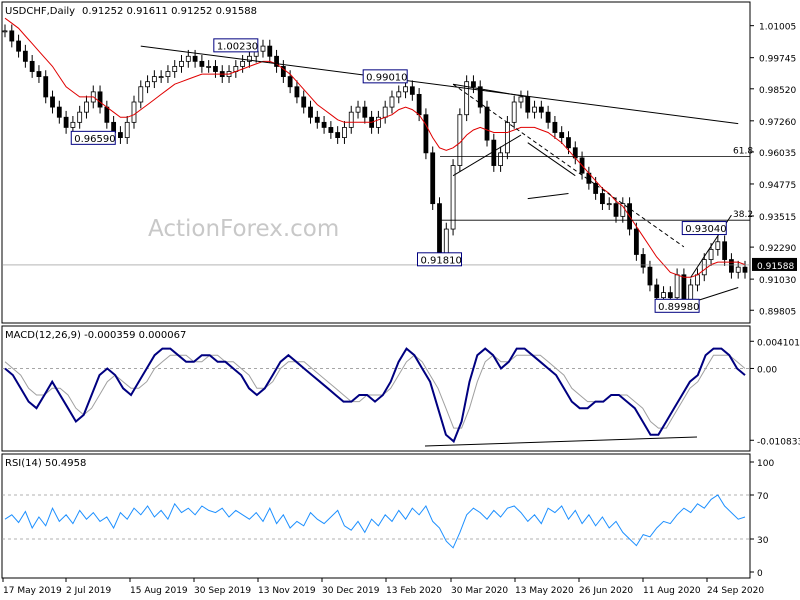  Describe the element at coordinates (777, 60) in the screenshot. I see `price-axis-label: 0.99745` at that location.